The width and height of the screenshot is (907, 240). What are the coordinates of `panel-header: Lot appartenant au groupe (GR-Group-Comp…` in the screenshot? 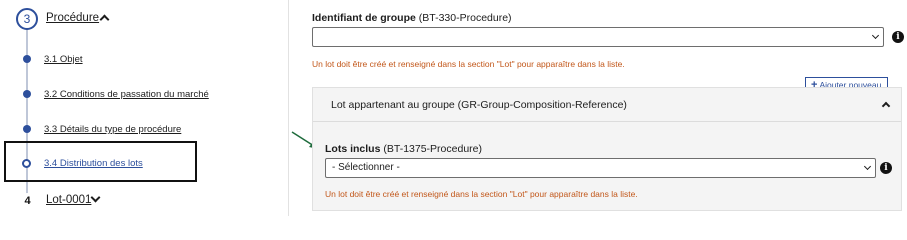 It's located at (607, 105).